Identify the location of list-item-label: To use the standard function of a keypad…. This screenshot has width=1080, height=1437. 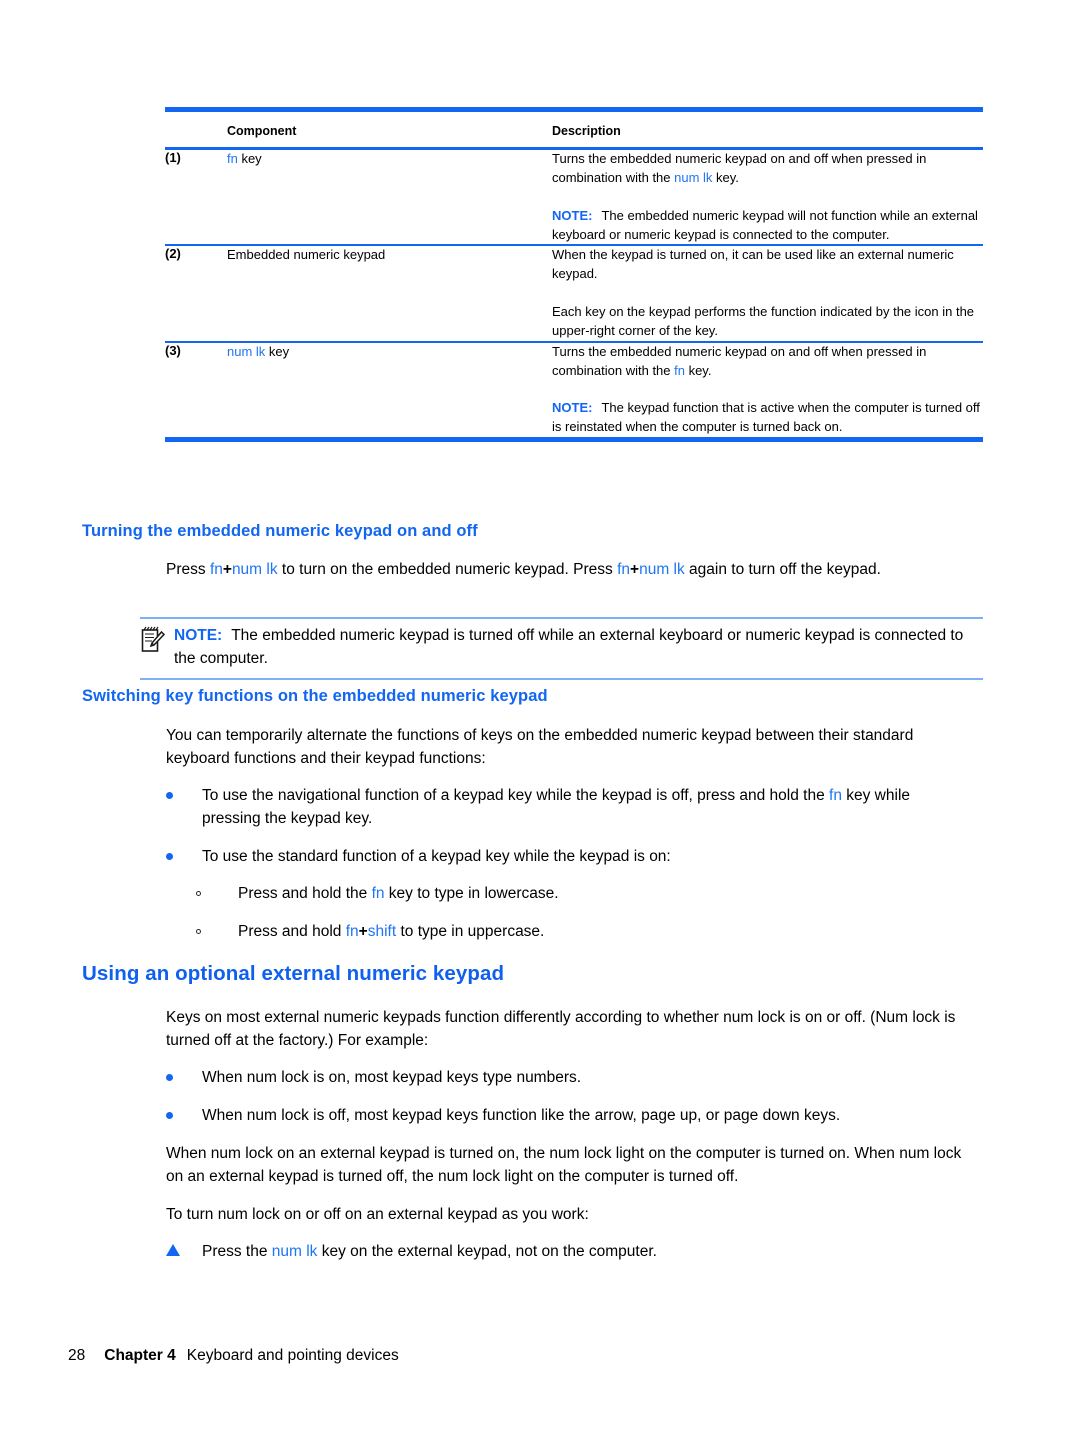
(436, 856).